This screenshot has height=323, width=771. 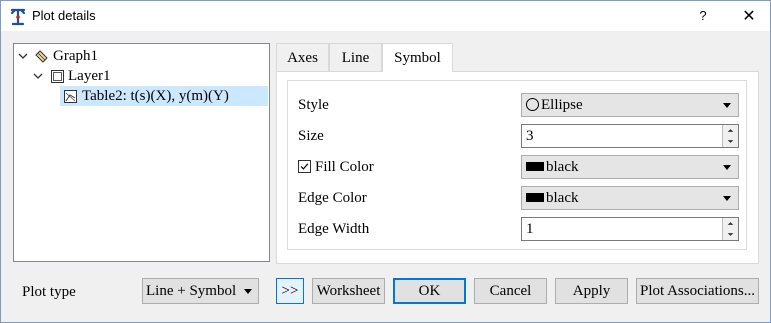 What do you see at coordinates (355, 57) in the screenshot?
I see `tab-line: Line` at bounding box center [355, 57].